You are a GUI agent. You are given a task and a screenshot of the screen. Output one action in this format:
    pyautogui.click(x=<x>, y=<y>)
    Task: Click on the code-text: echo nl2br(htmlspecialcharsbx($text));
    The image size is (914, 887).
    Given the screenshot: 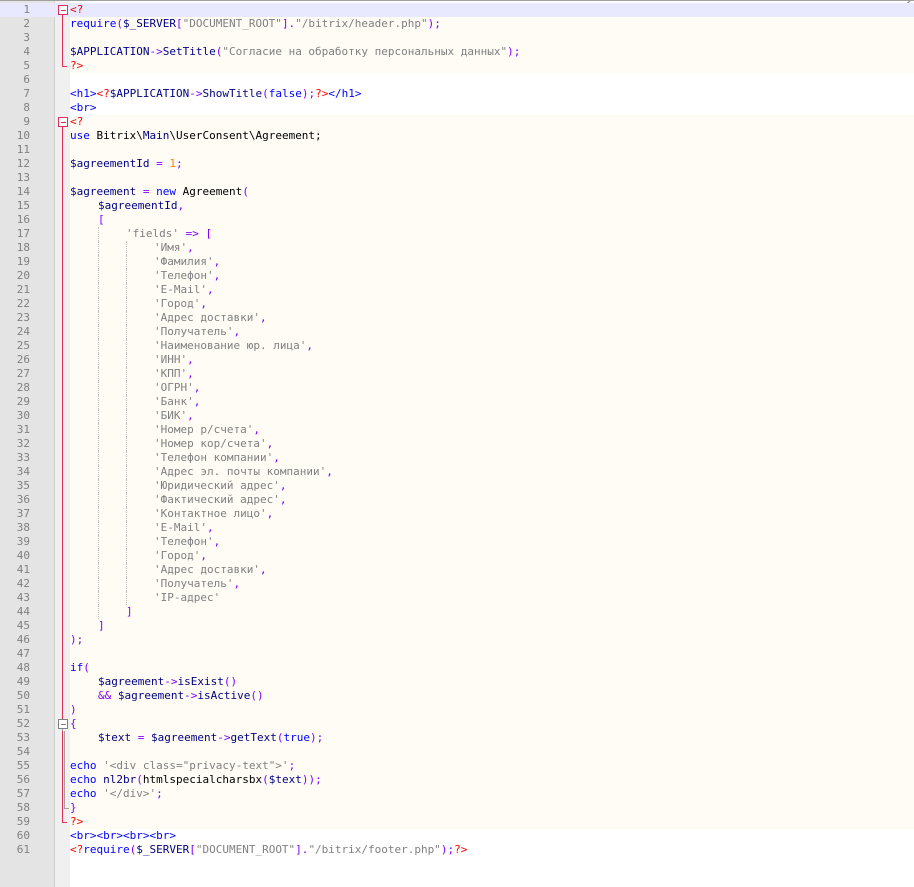 What is the action you would take?
    pyautogui.click(x=492, y=780)
    